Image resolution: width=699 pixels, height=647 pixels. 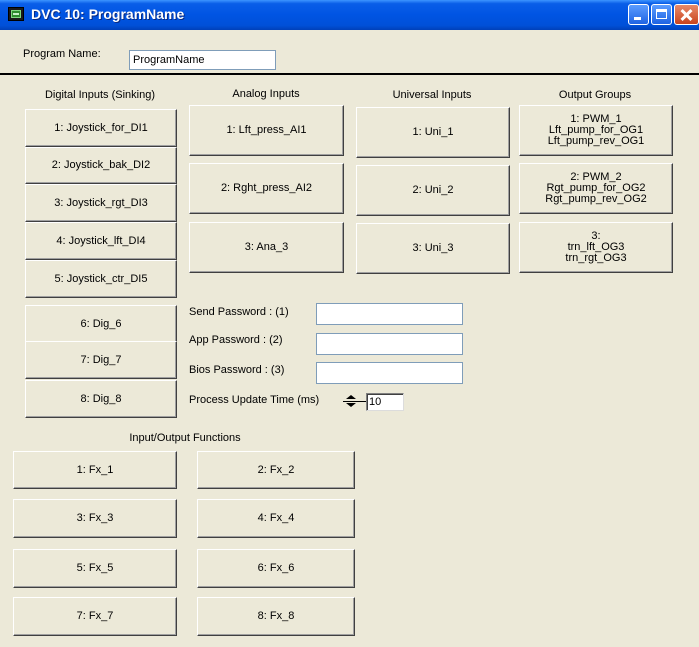 What do you see at coordinates (596, 141) in the screenshot?
I see `output-group-1-line3: Lft_pump_rev_OG1` at bounding box center [596, 141].